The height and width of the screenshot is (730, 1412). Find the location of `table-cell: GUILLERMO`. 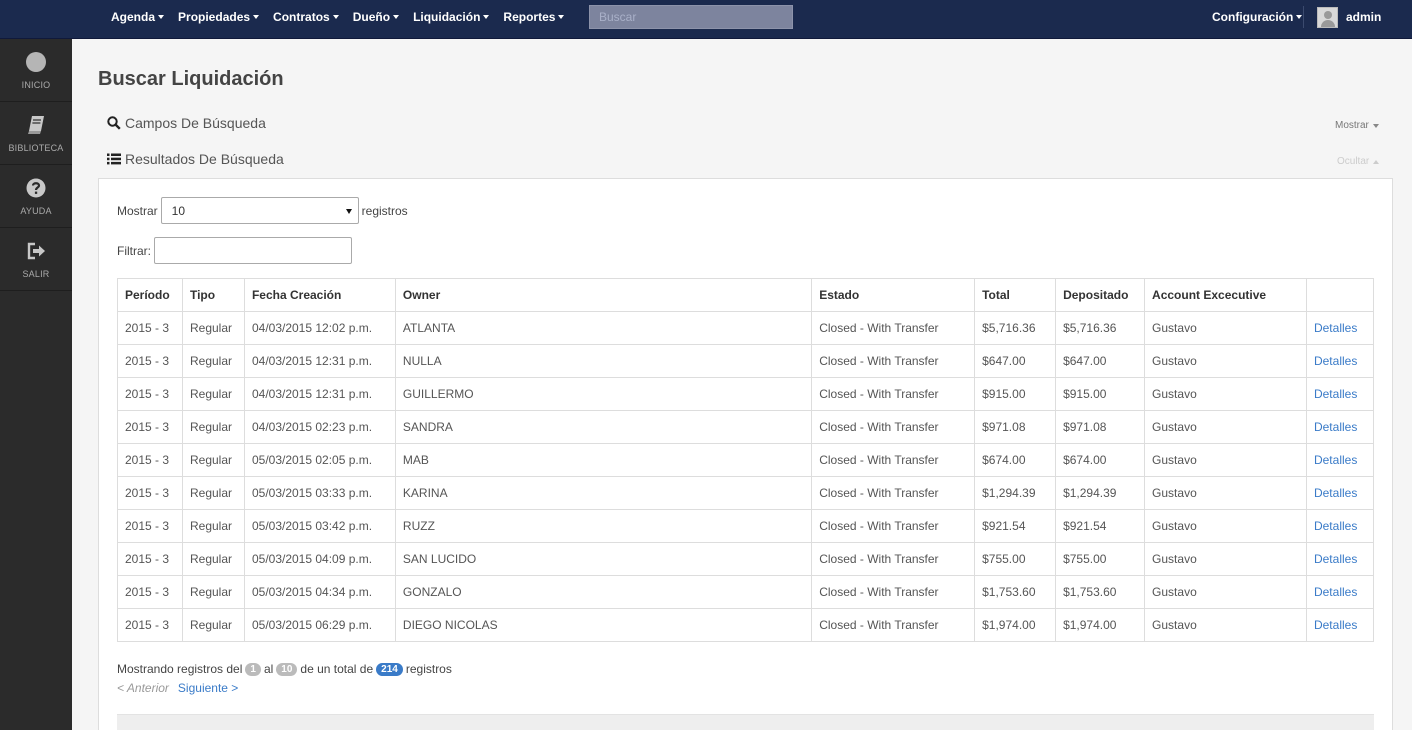

table-cell: GUILLERMO is located at coordinates (603, 394).